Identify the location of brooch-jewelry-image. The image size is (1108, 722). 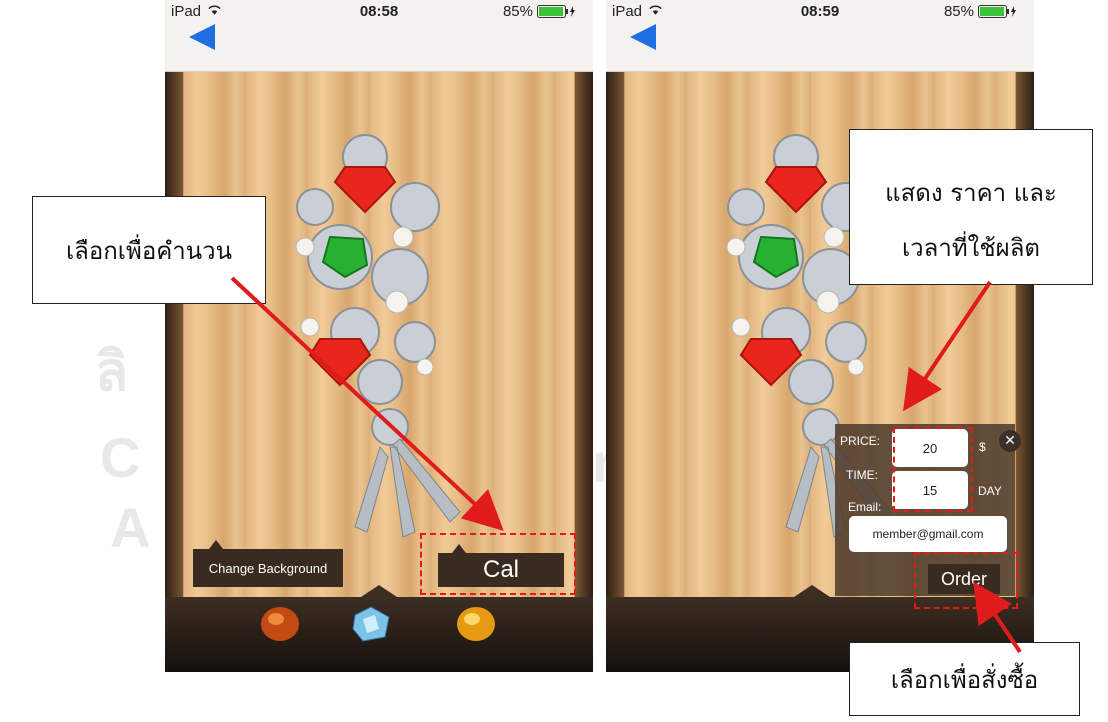
(385, 337).